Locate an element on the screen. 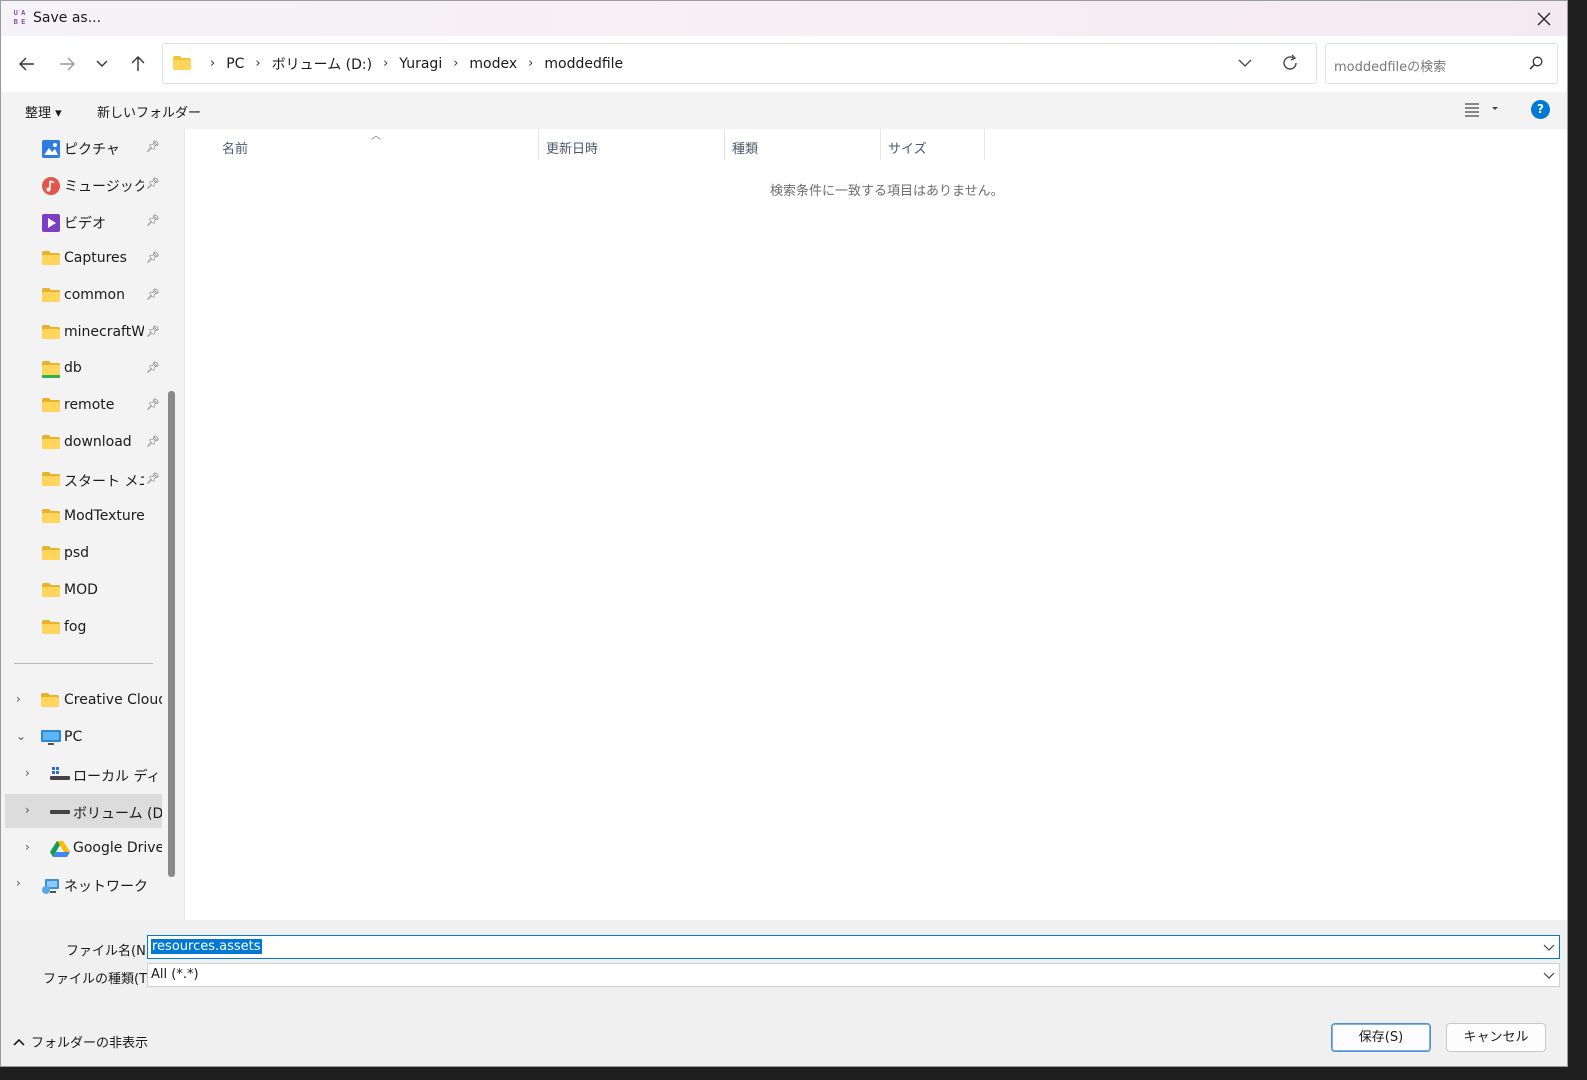  sidebar-tree-item-3: › ボリューム (D:) is located at coordinates (83, 811).